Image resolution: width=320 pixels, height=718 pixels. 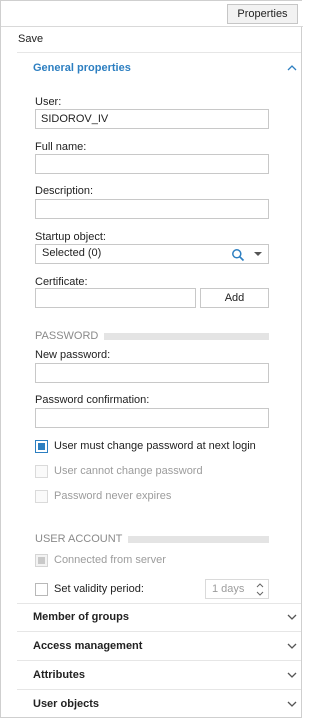 What do you see at coordinates (262, 14) in the screenshot?
I see `properties-button: Properties` at bounding box center [262, 14].